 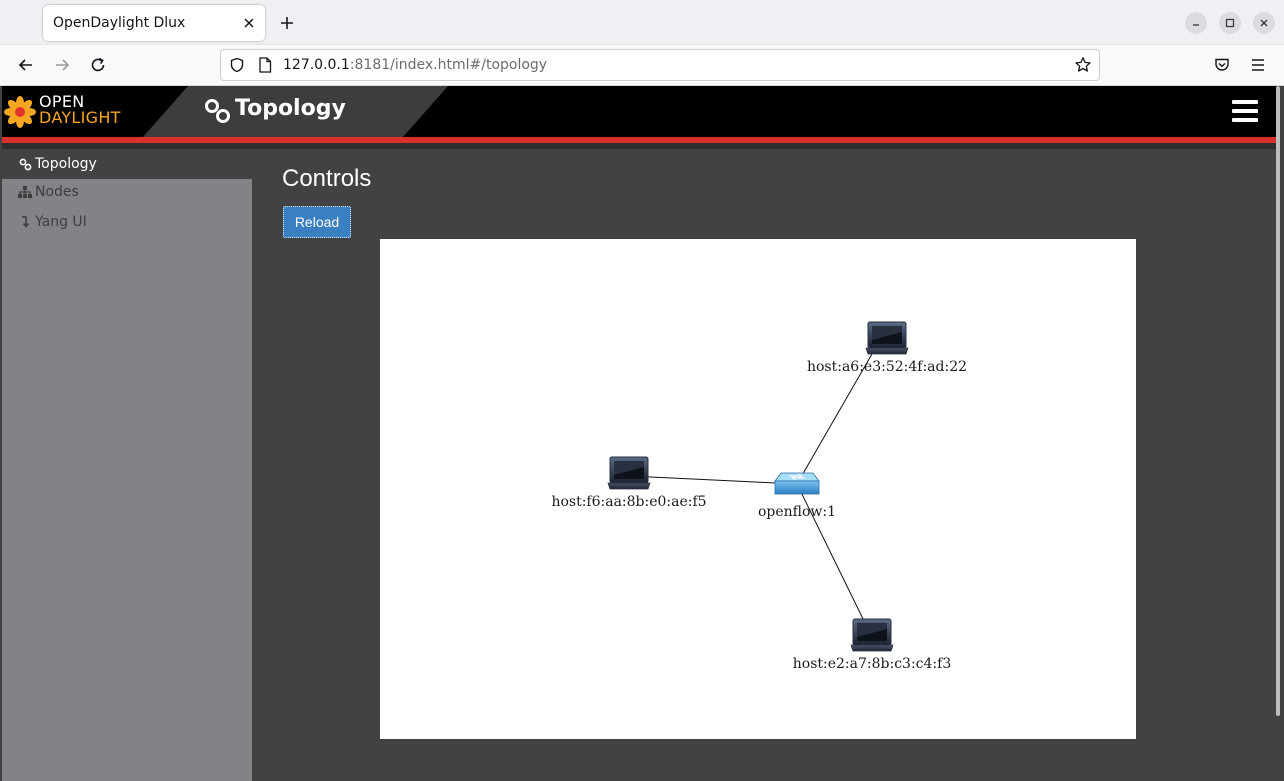 What do you see at coordinates (66, 164) in the screenshot?
I see `sidebar-item-label: Topology` at bounding box center [66, 164].